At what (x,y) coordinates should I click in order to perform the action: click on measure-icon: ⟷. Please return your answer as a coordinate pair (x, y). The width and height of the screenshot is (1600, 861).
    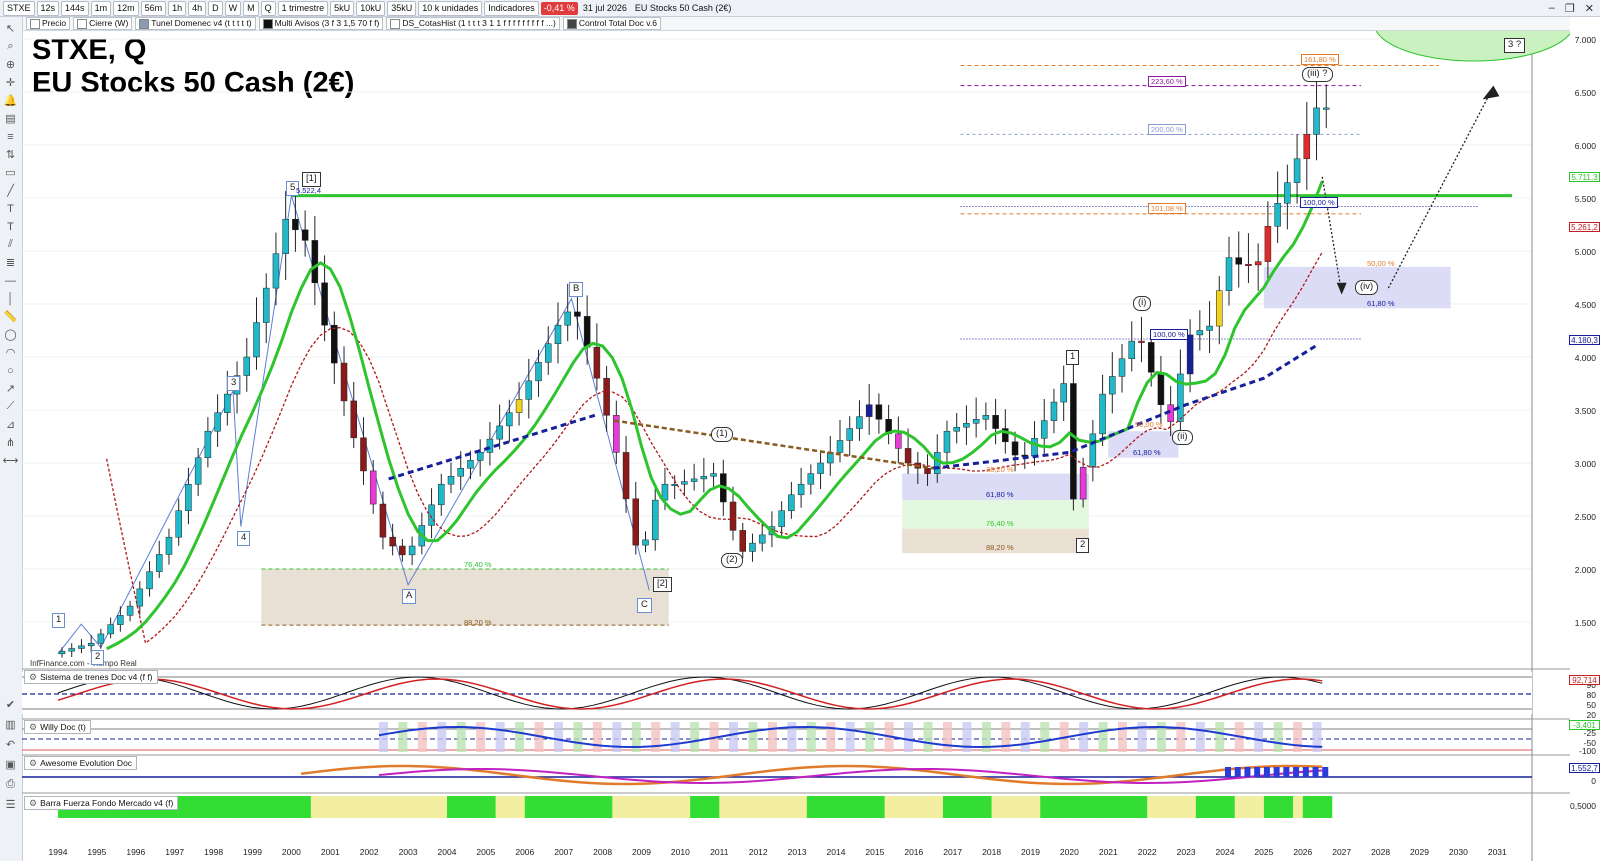
    Looking at the image, I should click on (11, 460).